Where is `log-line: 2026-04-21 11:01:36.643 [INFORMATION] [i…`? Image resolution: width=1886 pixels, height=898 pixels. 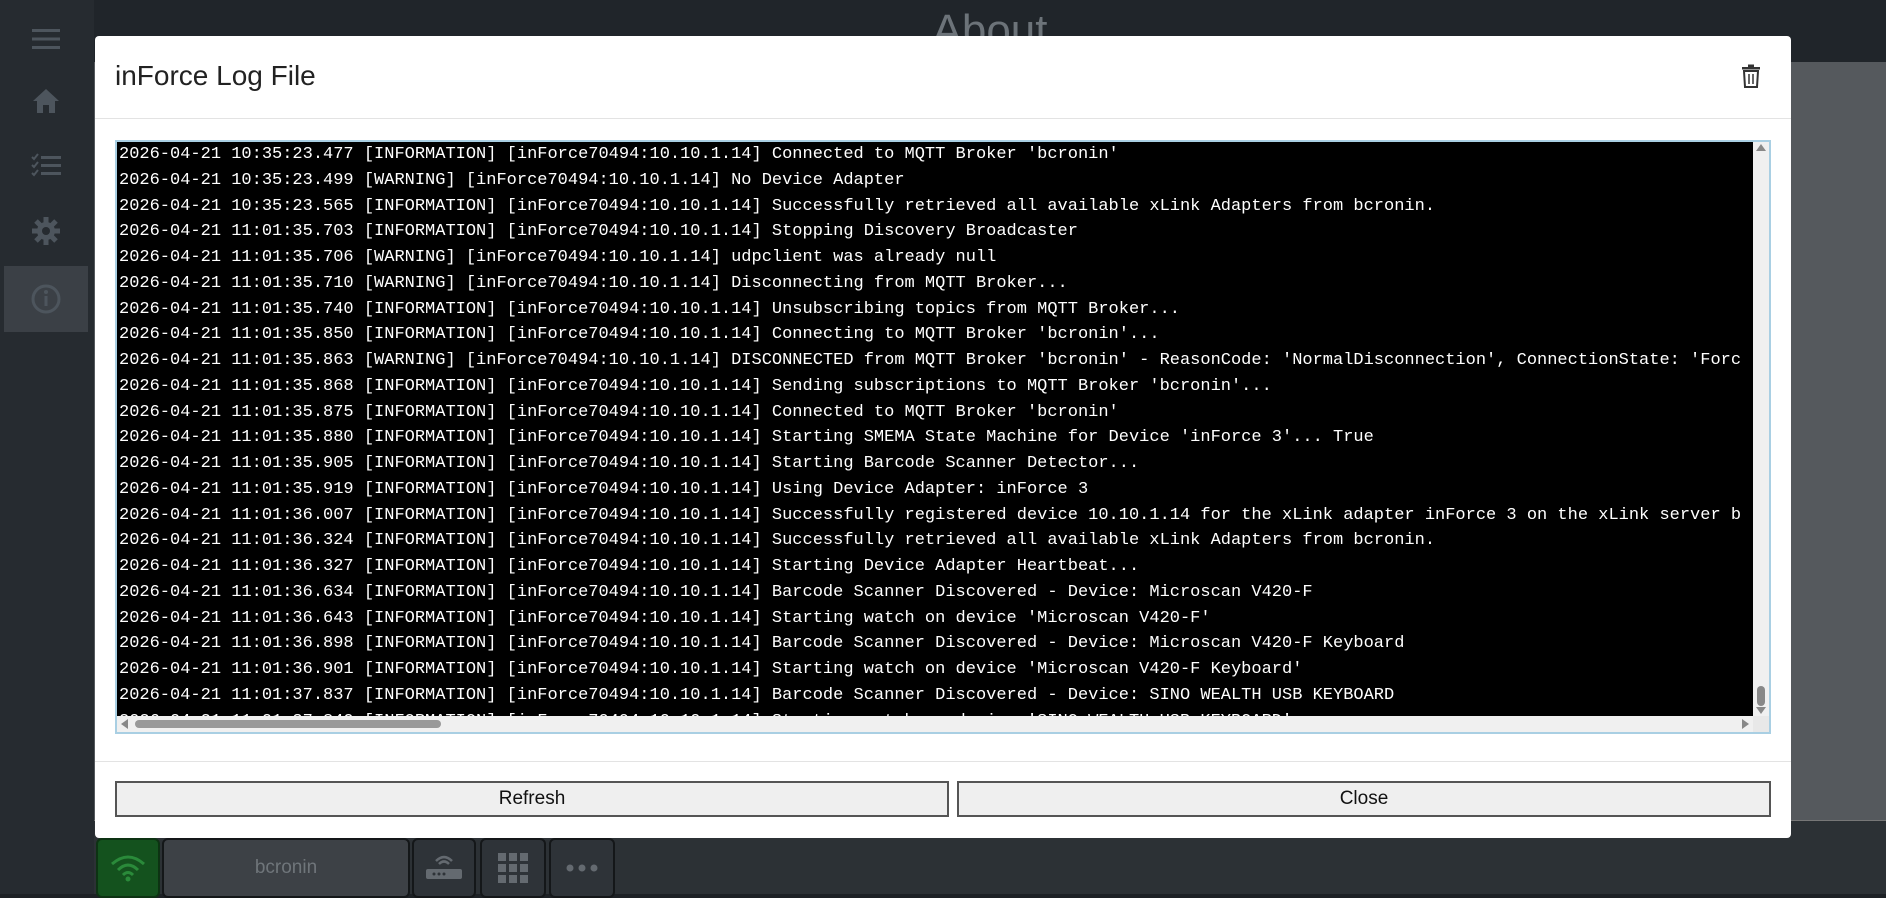
log-line: 2026-04-21 11:01:36.643 [INFORMATION] [i… is located at coordinates (665, 618).